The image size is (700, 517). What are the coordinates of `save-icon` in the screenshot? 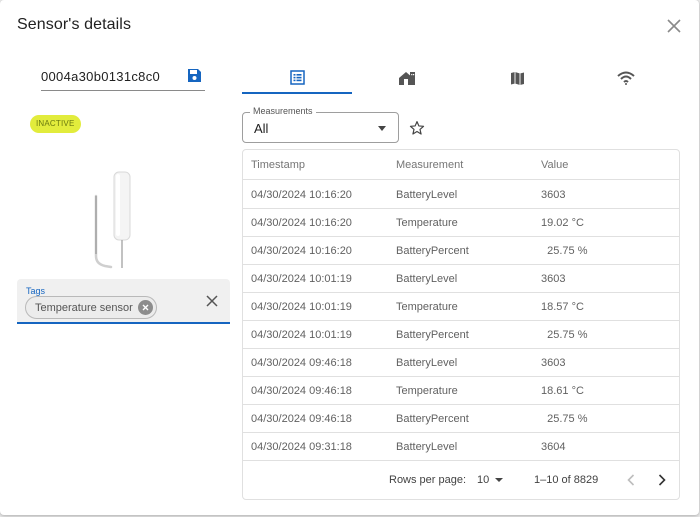 It's located at (194, 75).